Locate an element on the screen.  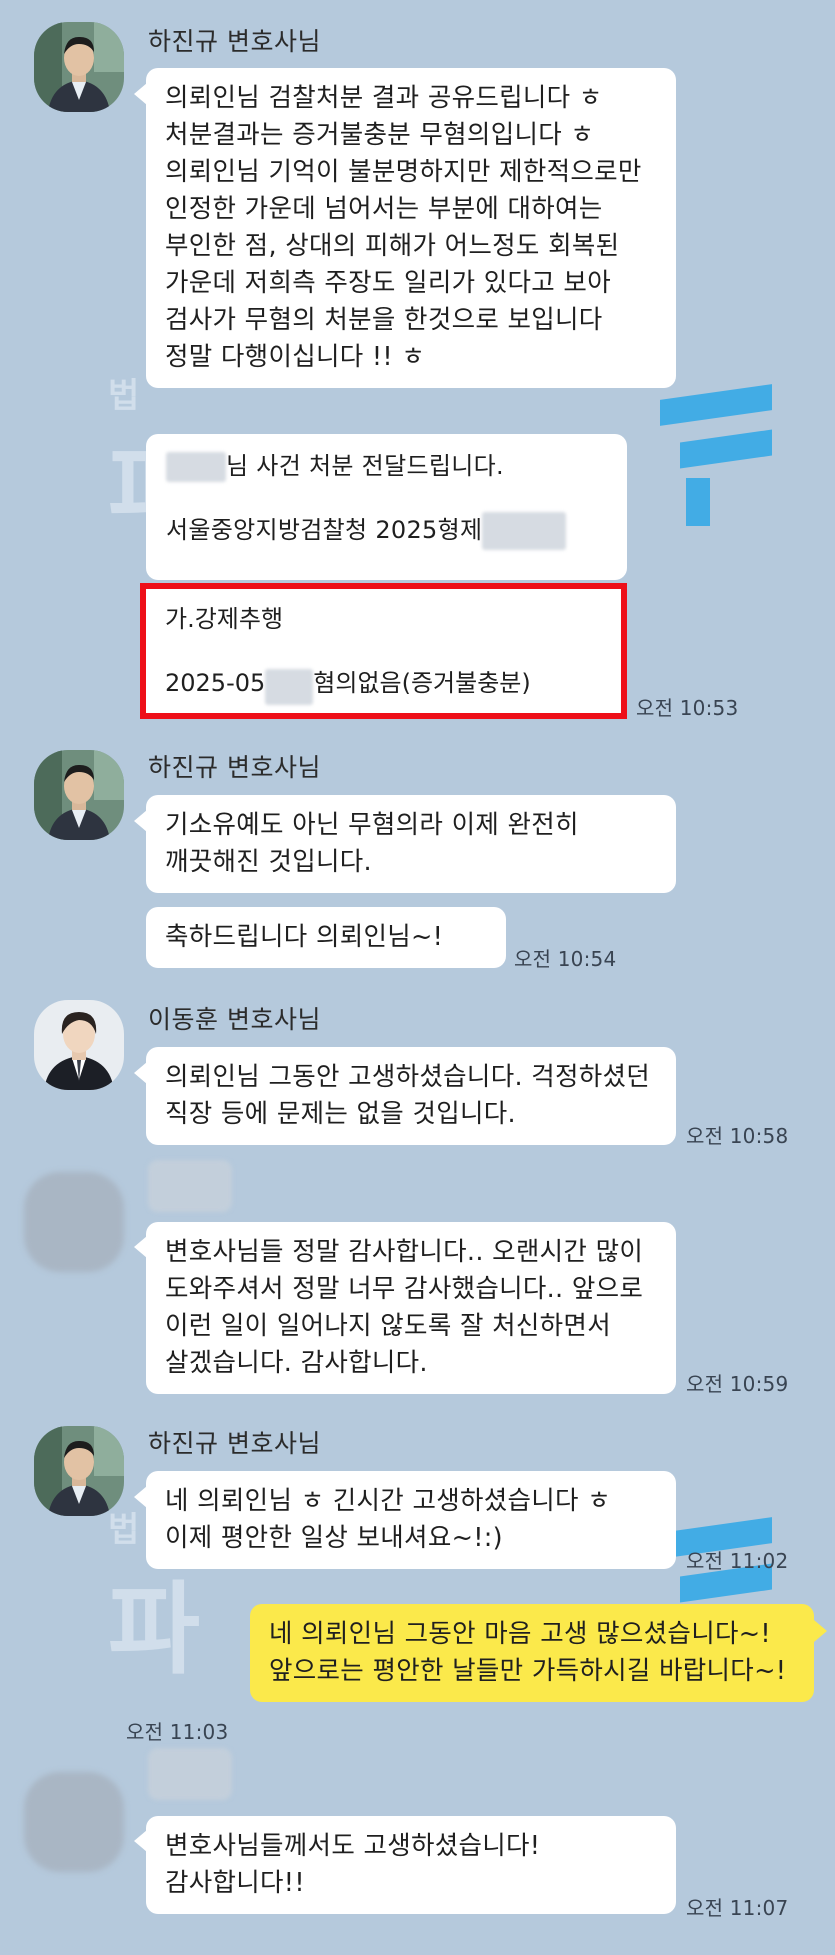
timestamp: 오전 11:03 is located at coordinates (177, 1732).